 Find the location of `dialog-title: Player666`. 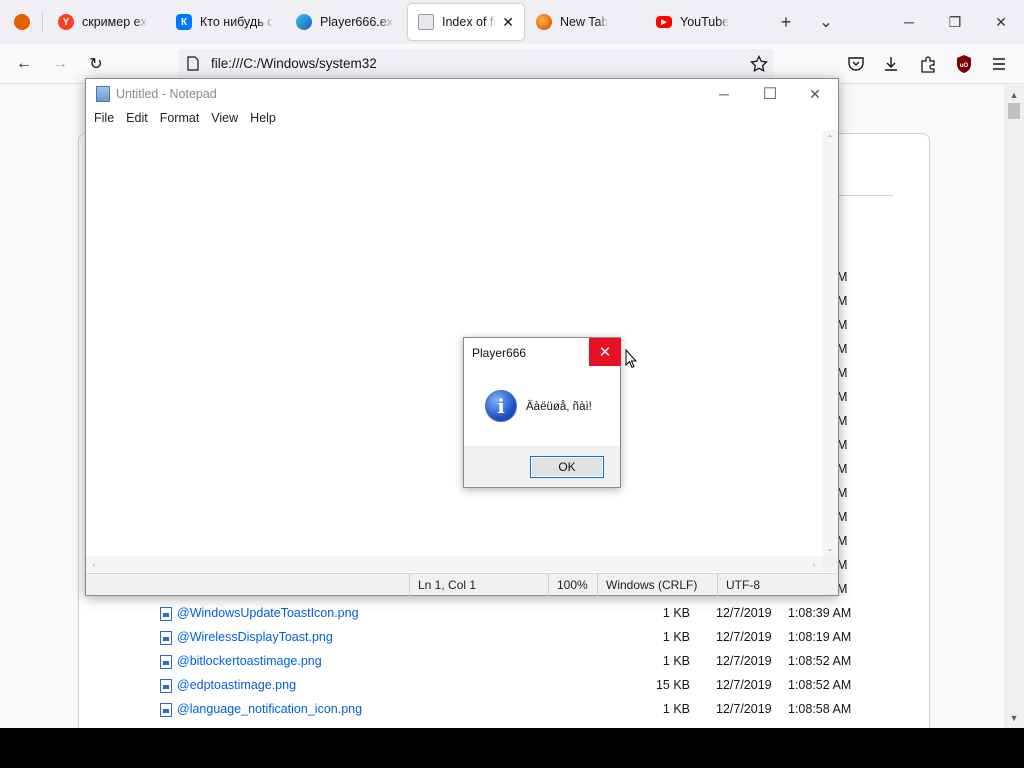

dialog-title: Player666 is located at coordinates (499, 353).